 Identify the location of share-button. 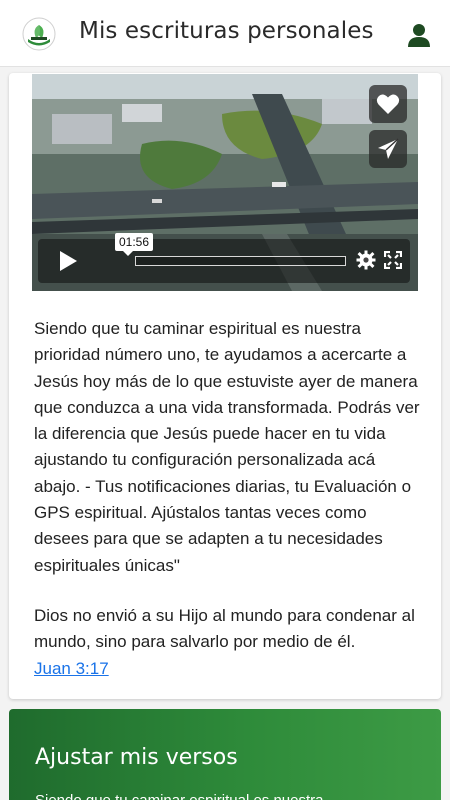
(388, 149).